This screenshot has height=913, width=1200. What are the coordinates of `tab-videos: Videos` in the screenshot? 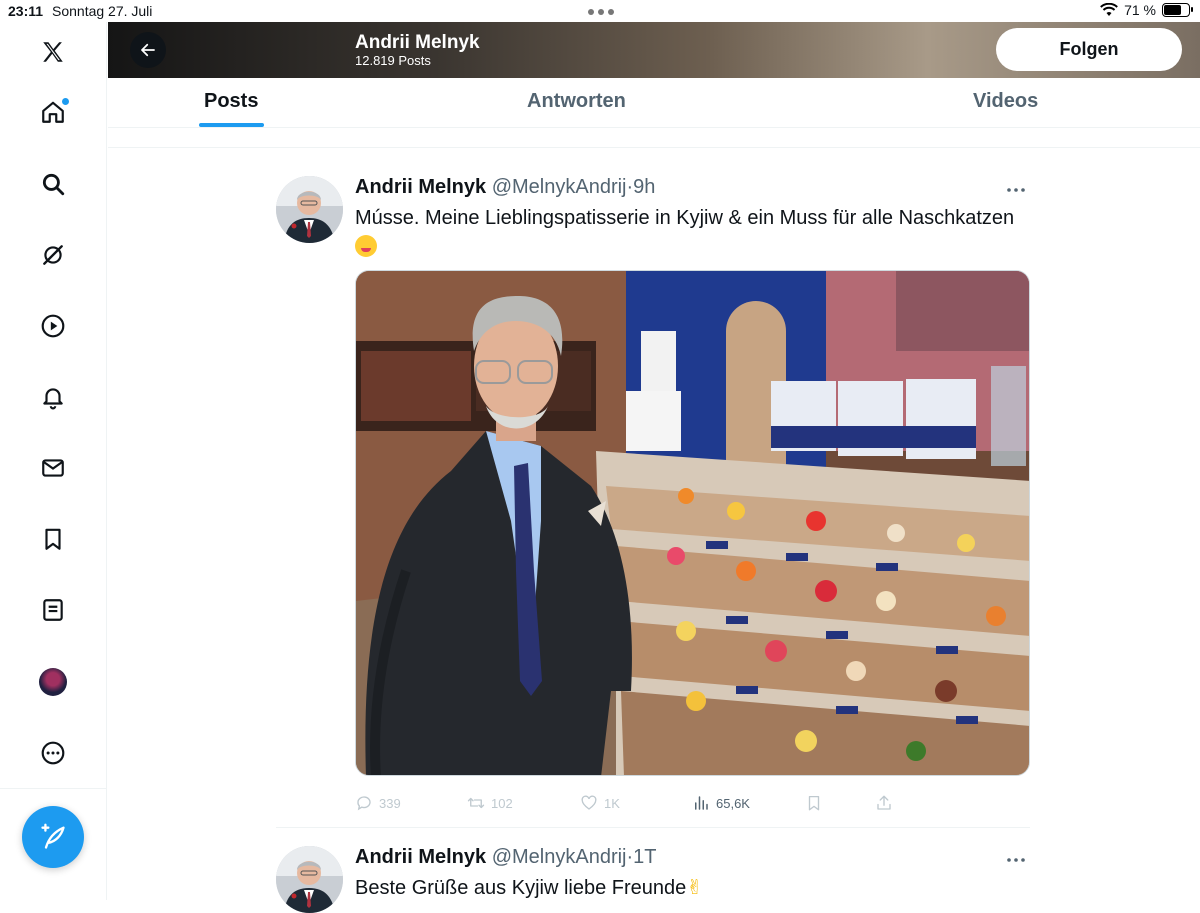 It's located at (1005, 101).